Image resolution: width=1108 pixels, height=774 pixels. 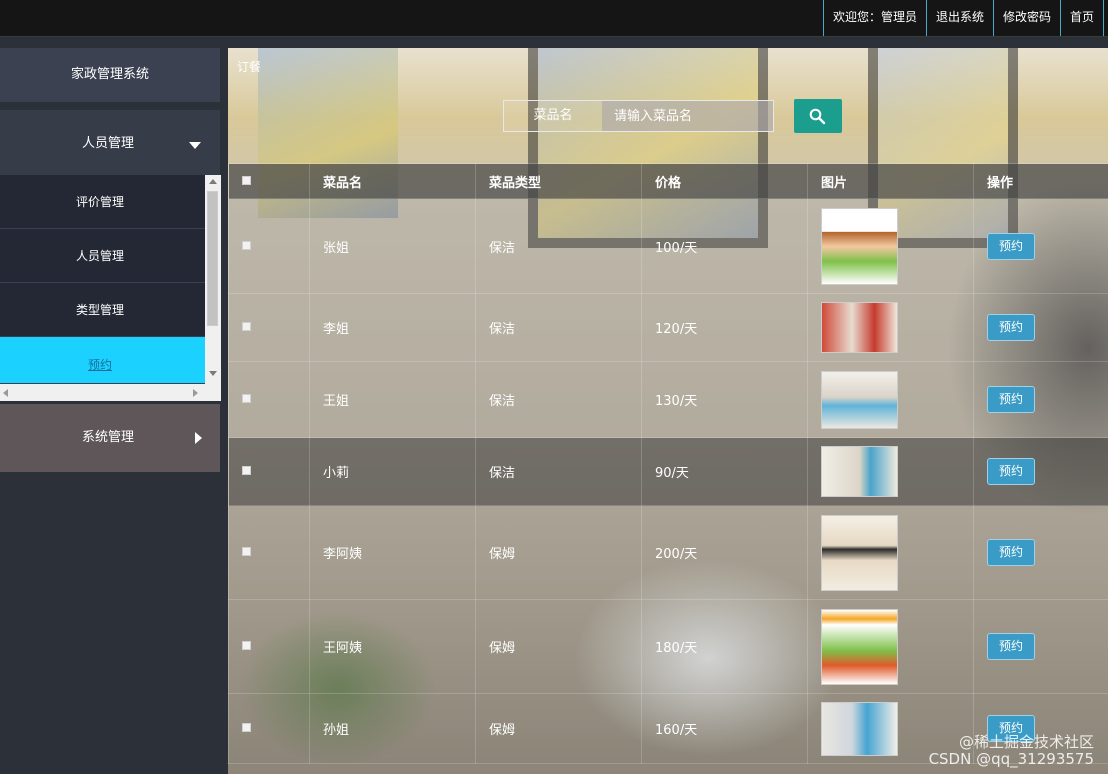 What do you see at coordinates (724, 552) in the screenshot?
I see `price-cell: 200/天` at bounding box center [724, 552].